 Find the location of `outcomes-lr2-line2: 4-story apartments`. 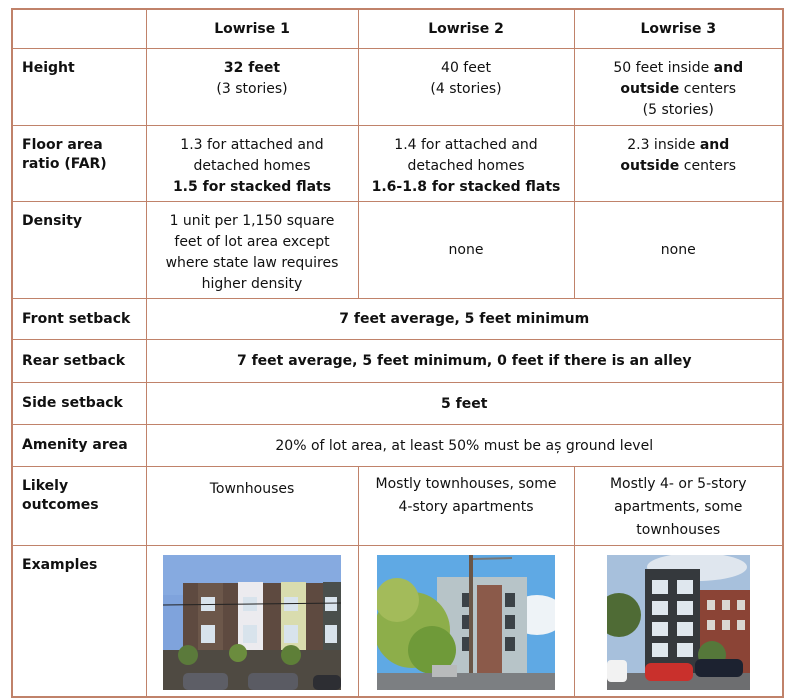

outcomes-lr2-line2: 4-story apartments is located at coordinates (466, 507).